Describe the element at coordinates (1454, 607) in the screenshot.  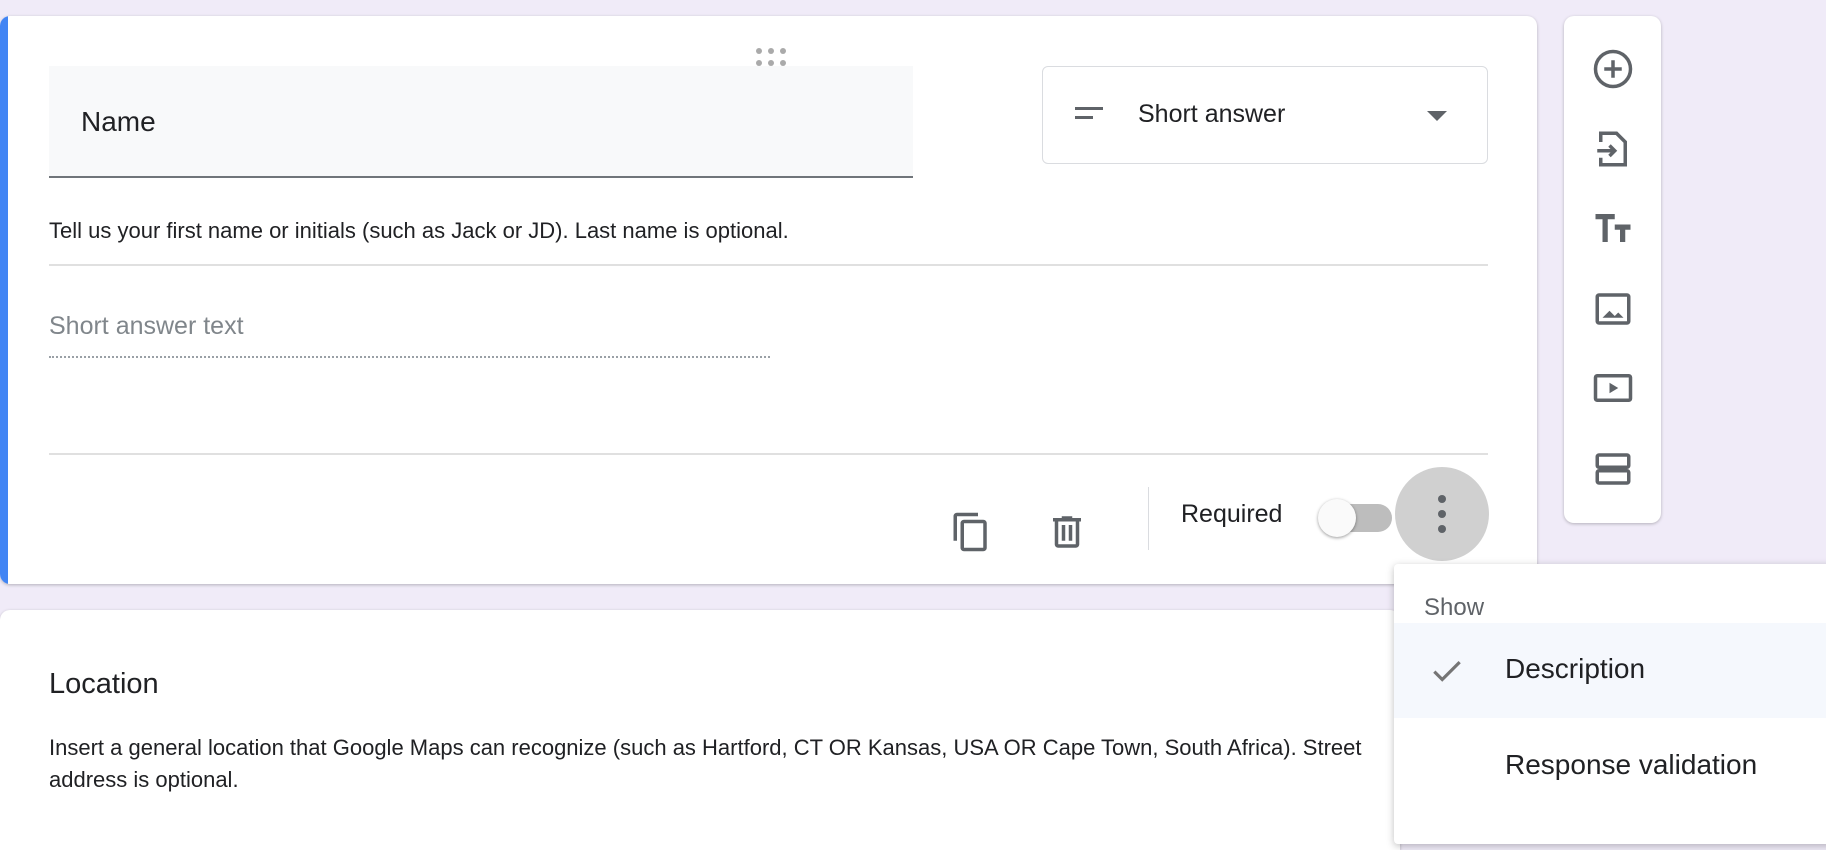
I see `menu-header: Show` at that location.